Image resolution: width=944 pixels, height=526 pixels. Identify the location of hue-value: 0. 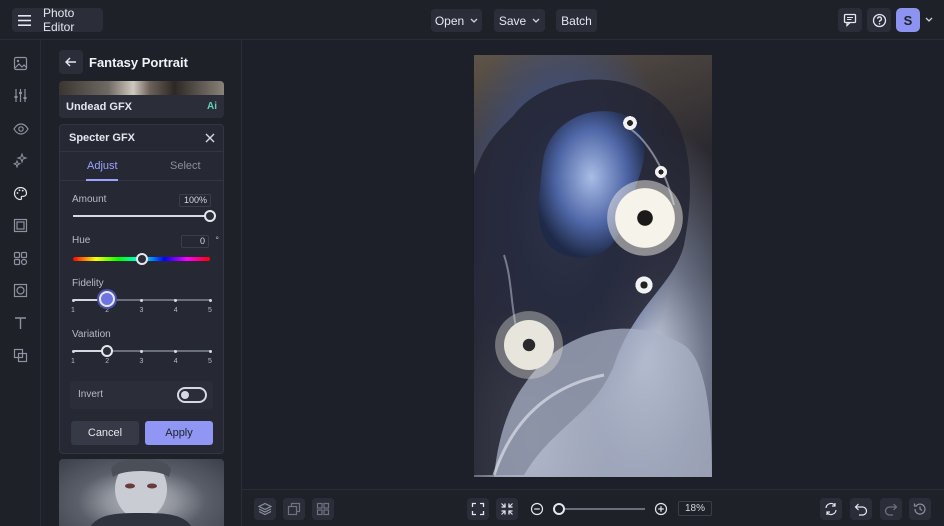
(195, 241).